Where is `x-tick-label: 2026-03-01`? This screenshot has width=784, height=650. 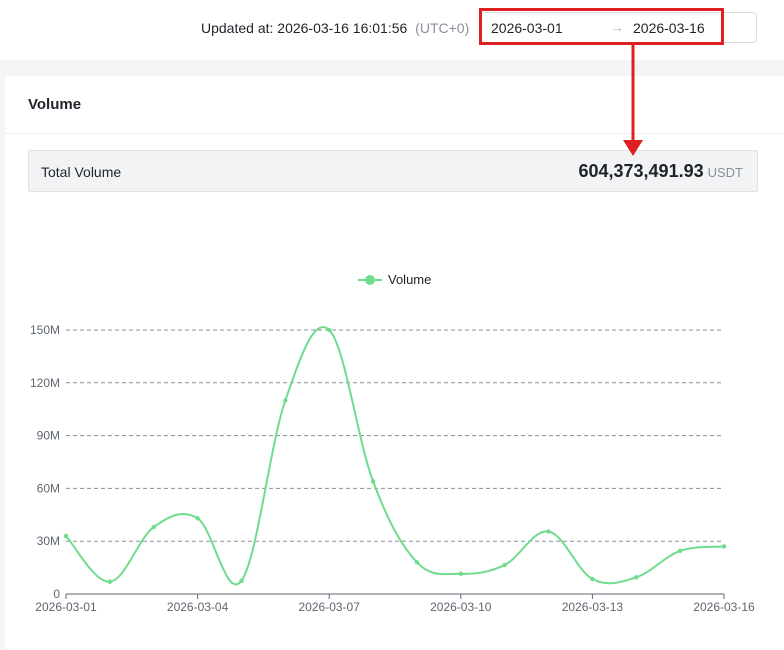
x-tick-label: 2026-03-01 is located at coordinates (66, 607).